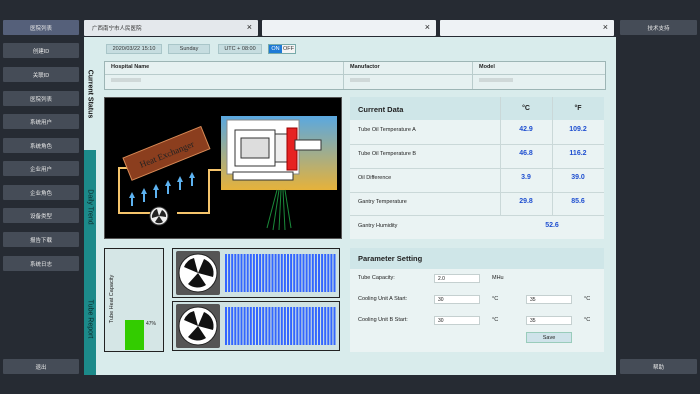 The height and width of the screenshot is (394, 700). I want to click on on-off-toggle: ON OFF, so click(282, 49).